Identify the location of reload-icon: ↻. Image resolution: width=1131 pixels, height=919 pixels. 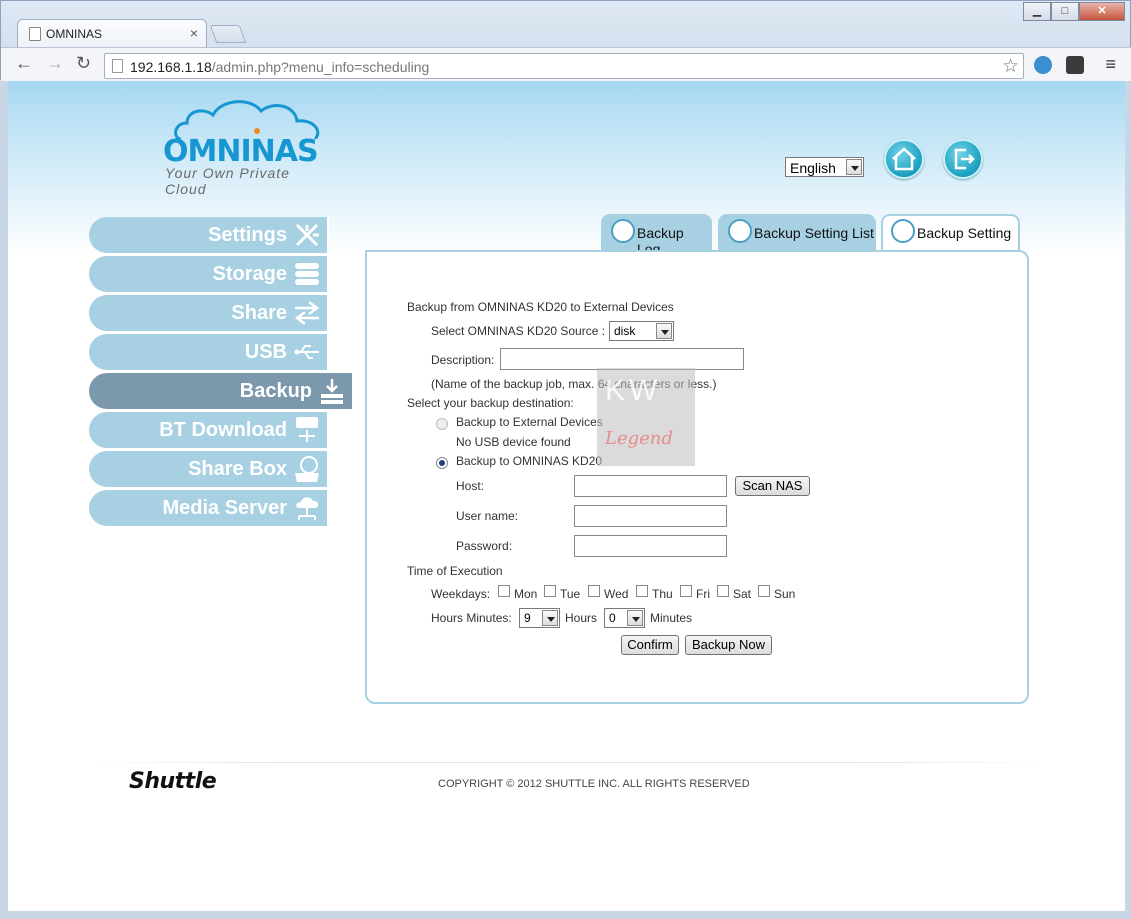
(83, 63).